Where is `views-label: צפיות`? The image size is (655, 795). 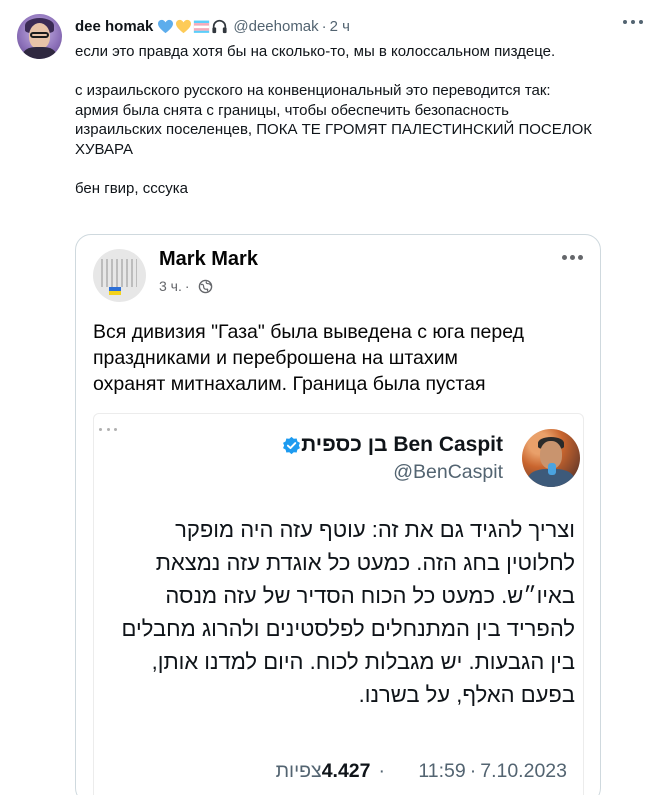 views-label: צפיות is located at coordinates (298, 771).